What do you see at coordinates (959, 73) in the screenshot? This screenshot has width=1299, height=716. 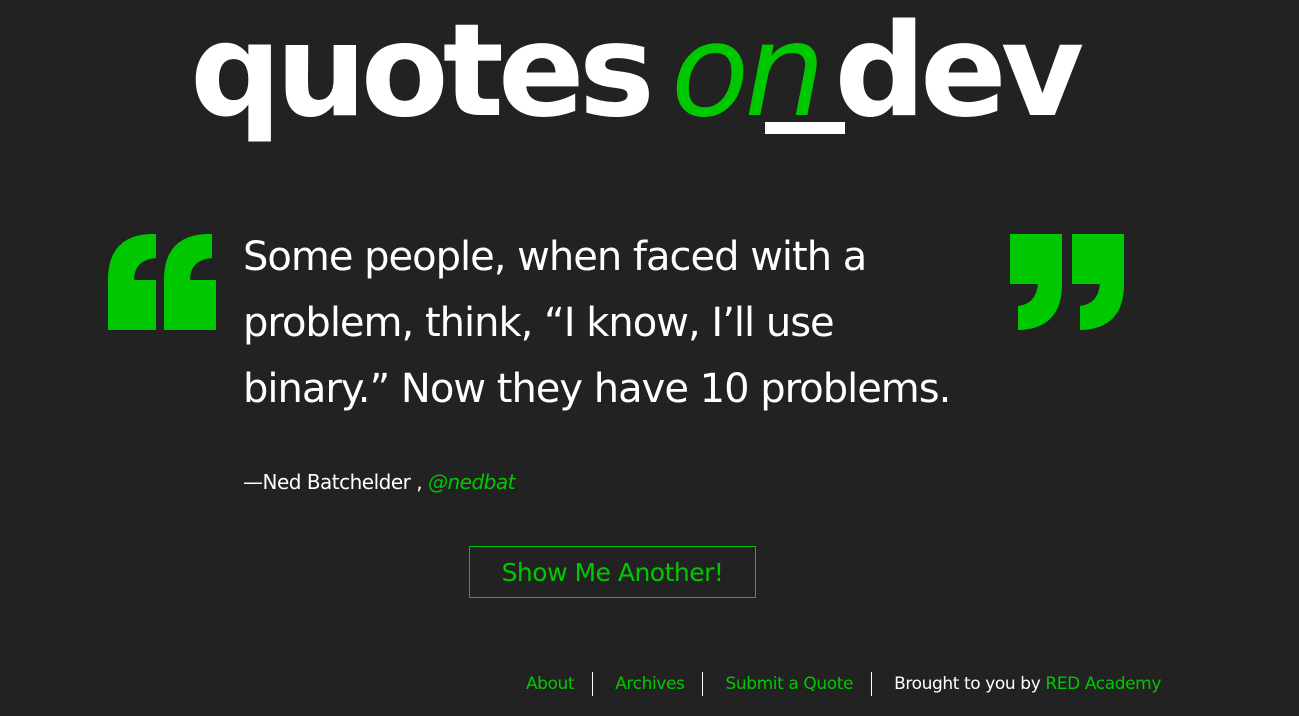 I see `logo-word-dev: dev` at bounding box center [959, 73].